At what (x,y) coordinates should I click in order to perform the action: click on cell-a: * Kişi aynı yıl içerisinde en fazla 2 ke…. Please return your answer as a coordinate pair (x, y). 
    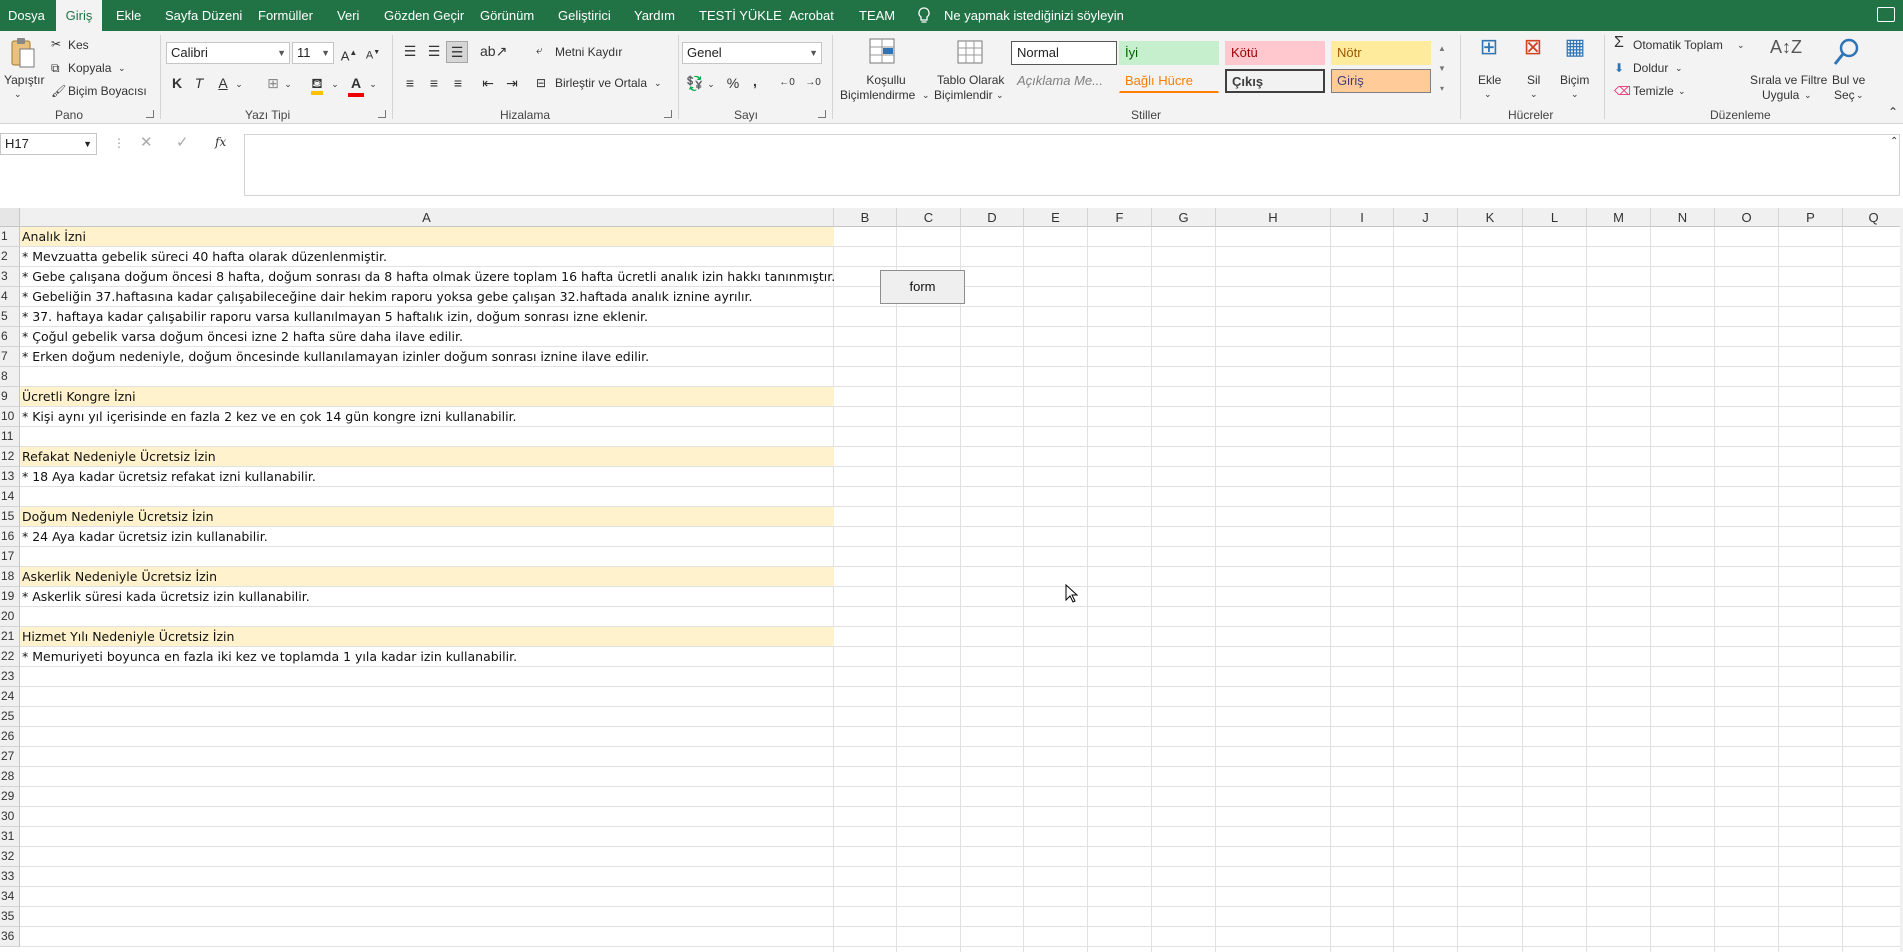
    Looking at the image, I should click on (427, 417).